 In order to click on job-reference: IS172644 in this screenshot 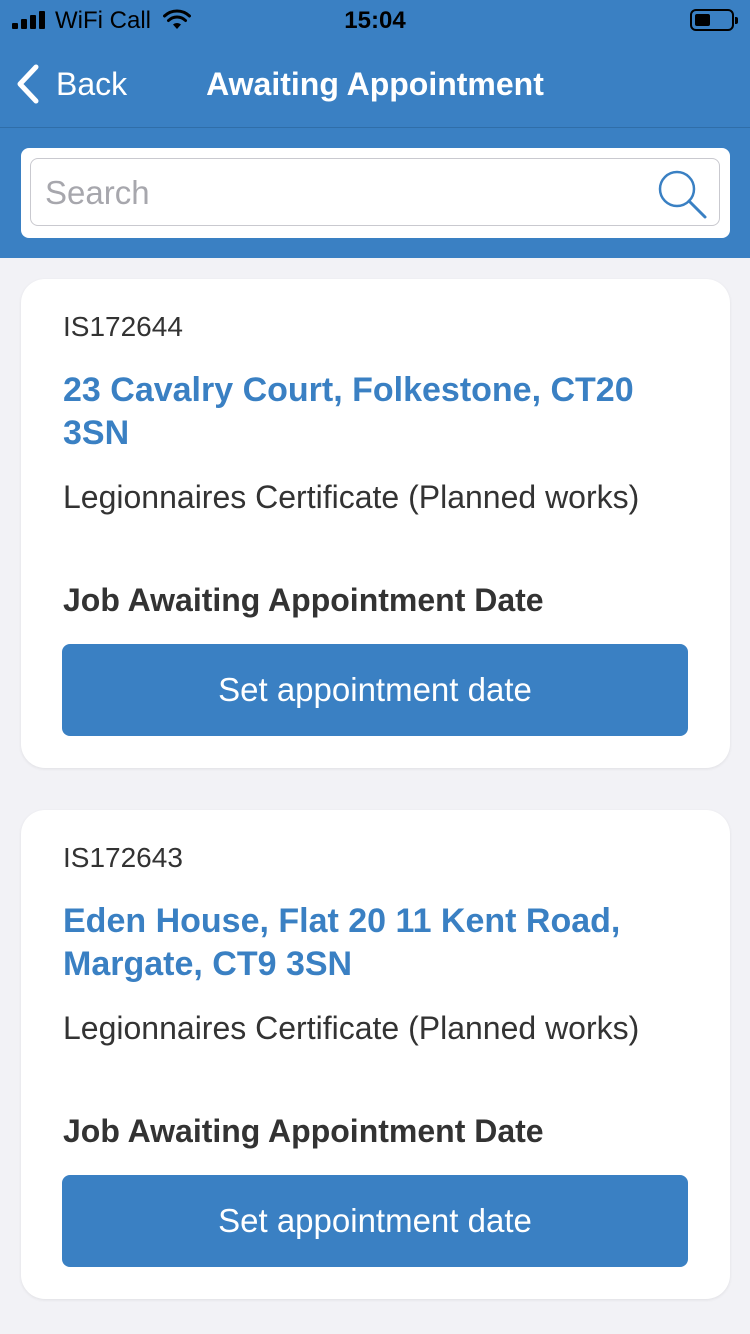, I will do `click(123, 326)`.